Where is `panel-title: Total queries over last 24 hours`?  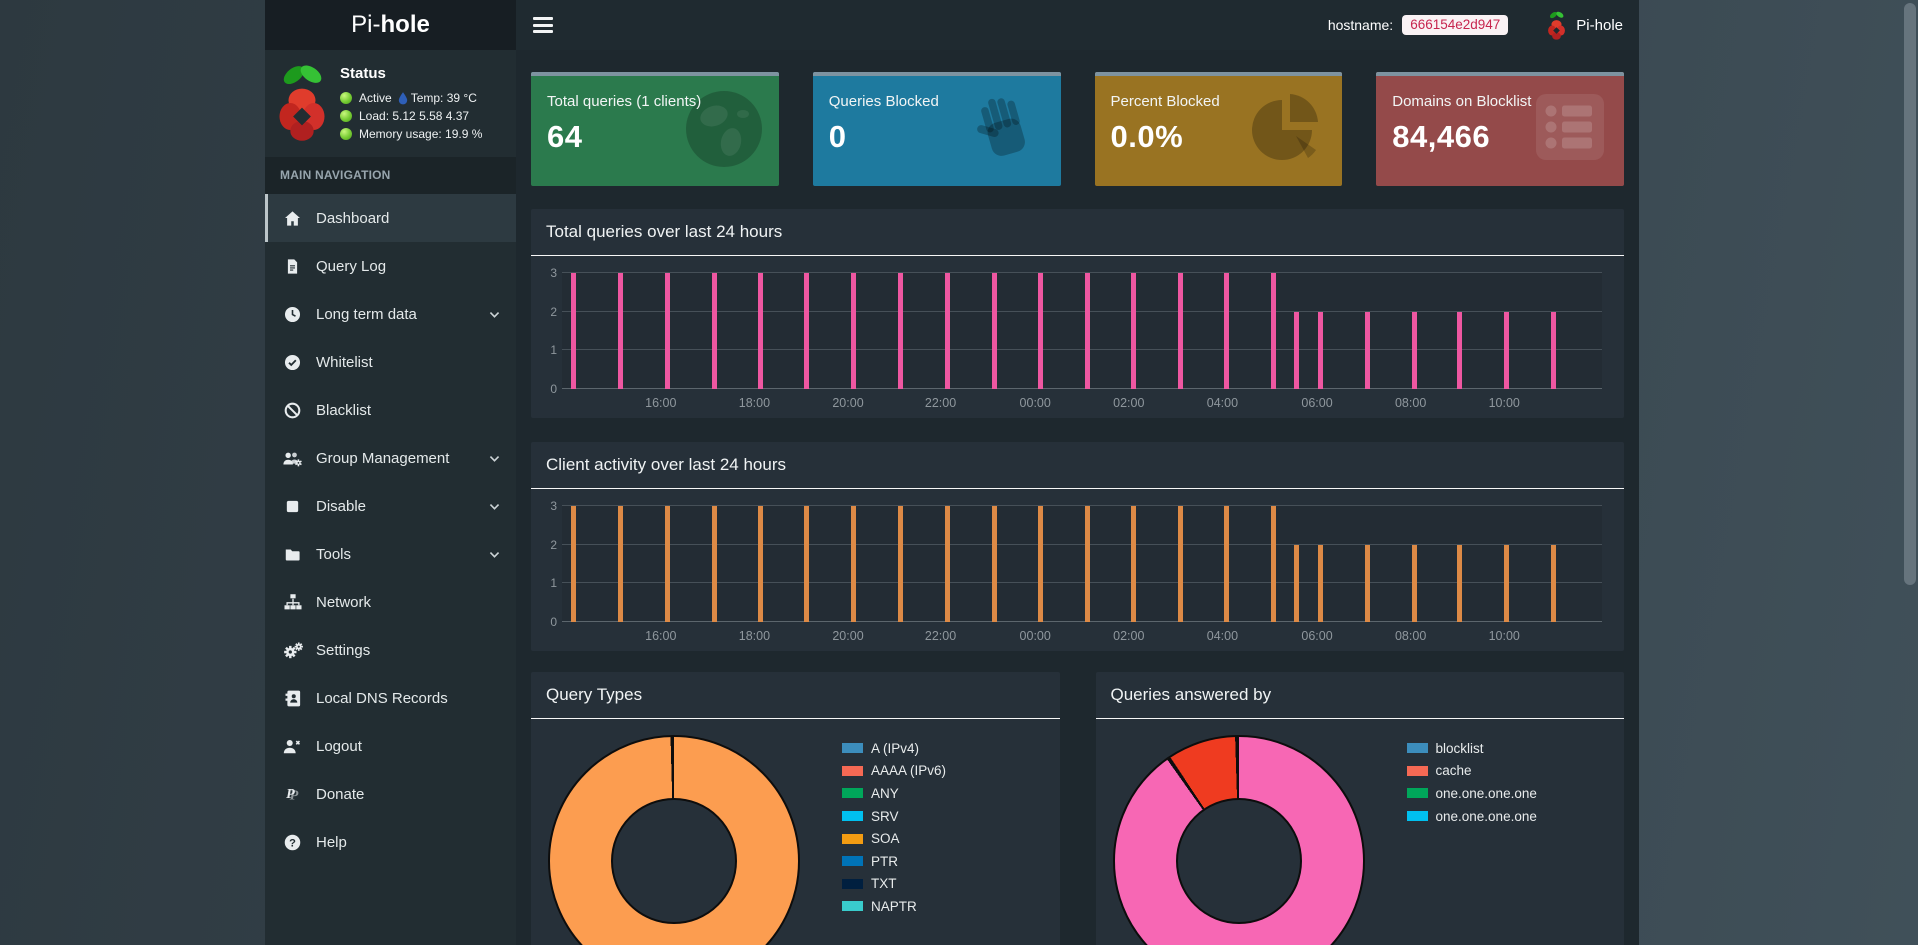
panel-title: Total queries over last 24 hours is located at coordinates (1077, 232).